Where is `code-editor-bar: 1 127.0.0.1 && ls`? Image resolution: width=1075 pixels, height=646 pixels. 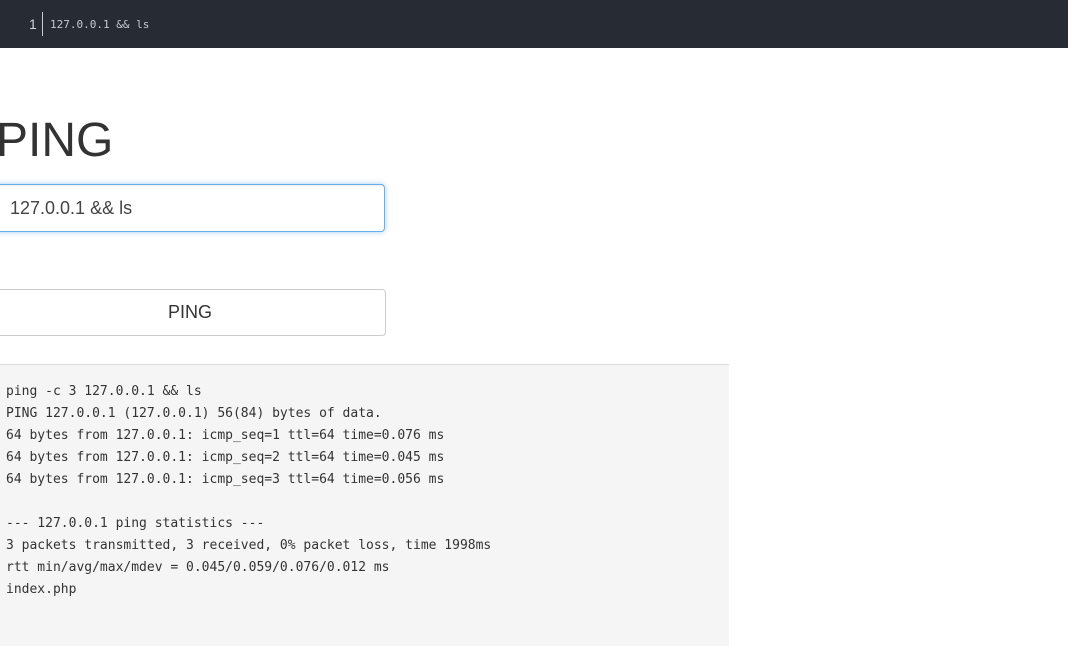 code-editor-bar: 1 127.0.0.1 && ls is located at coordinates (534, 24).